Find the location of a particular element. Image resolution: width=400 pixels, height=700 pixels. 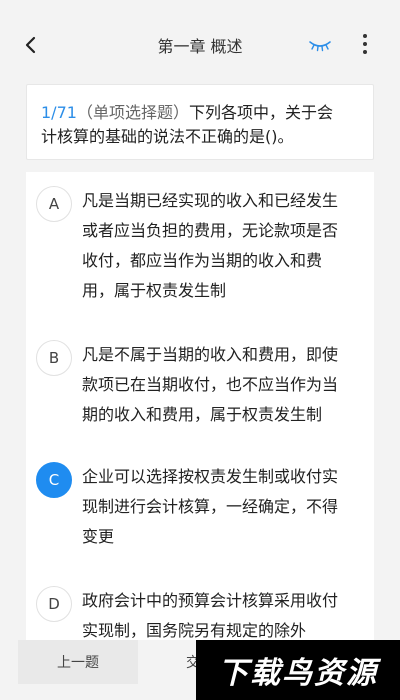

option-letter-a: A is located at coordinates (54, 204).